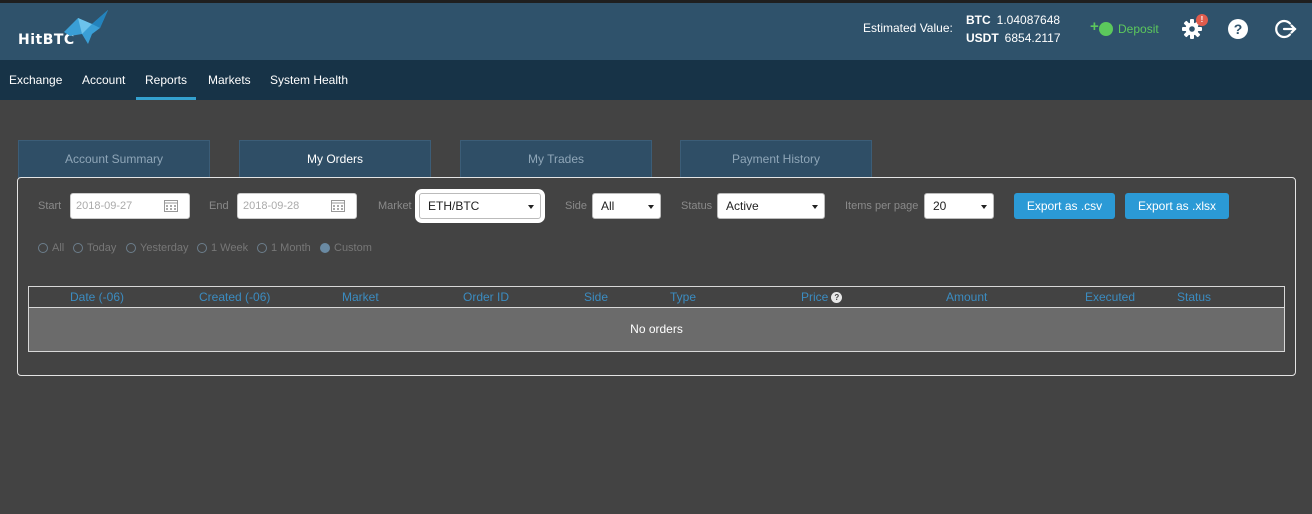 Image resolution: width=1312 pixels, height=514 pixels. I want to click on tab-payment-history: Payment History, so click(776, 159).